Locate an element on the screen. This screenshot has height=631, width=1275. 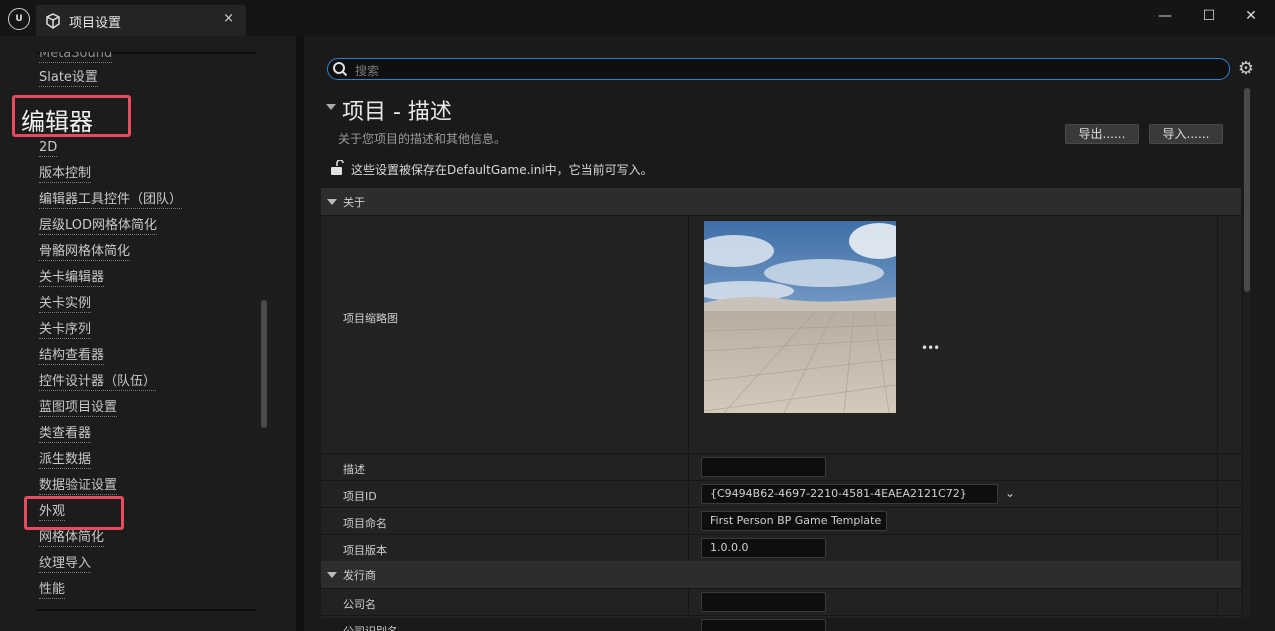
sidebar-item-hlod-mesh-simplification: 层级LOD网格体简化 is located at coordinates (98, 226).